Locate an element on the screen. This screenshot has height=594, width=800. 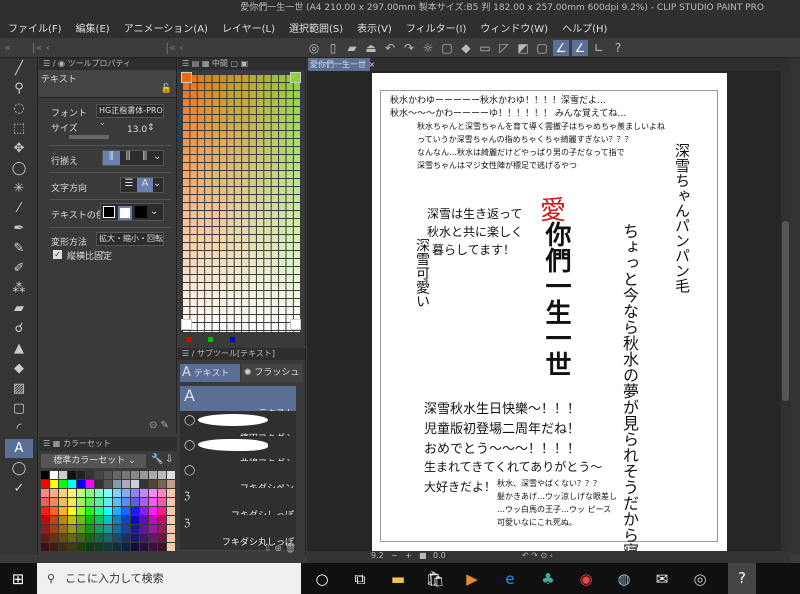
pen-tool-icon: ╱ is located at coordinates (19, 68).